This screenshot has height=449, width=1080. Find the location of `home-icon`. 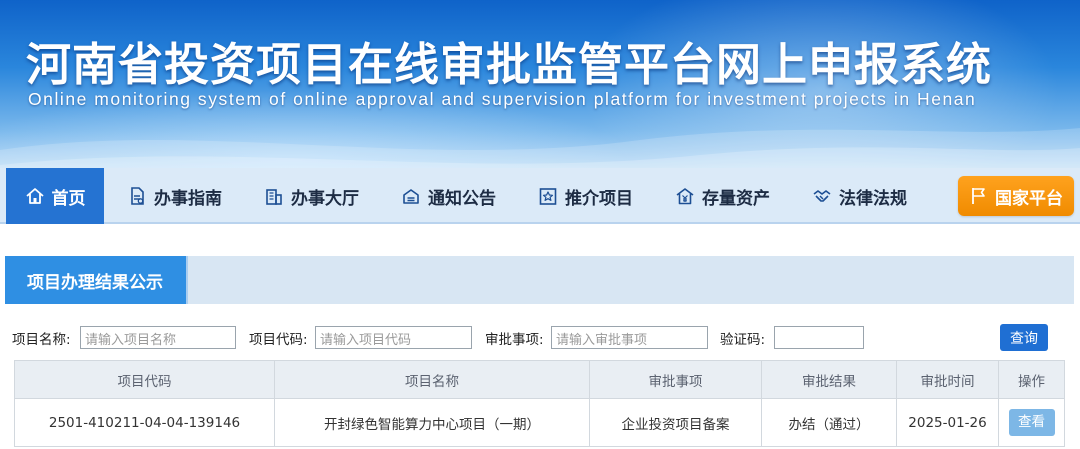

home-icon is located at coordinates (35, 196).